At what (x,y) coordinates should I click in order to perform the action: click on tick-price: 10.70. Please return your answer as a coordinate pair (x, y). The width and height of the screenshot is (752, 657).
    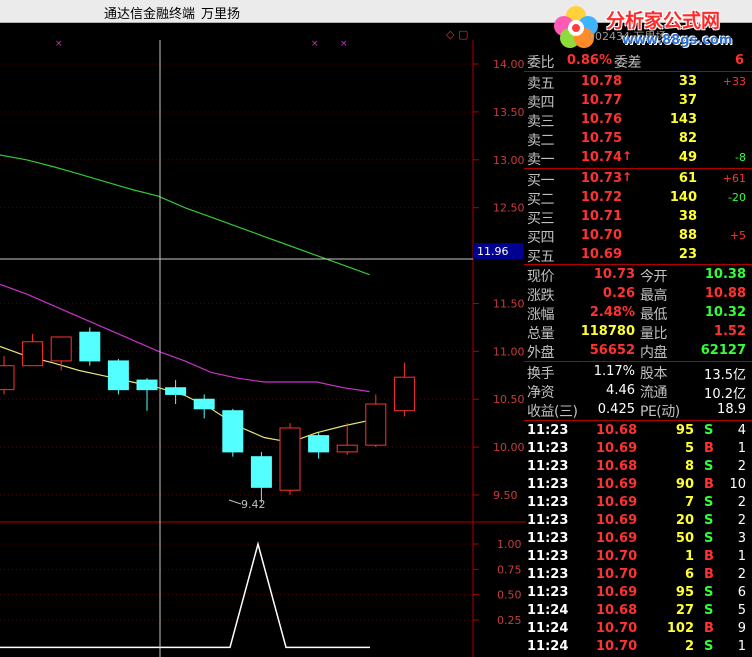
    Looking at the image, I should click on (617, 556).